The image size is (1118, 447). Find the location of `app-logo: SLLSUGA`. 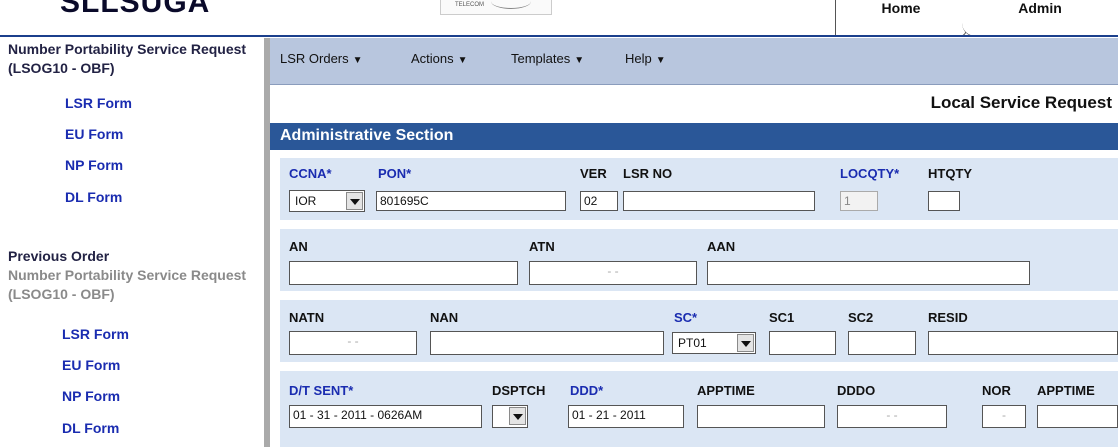

app-logo: SLLSUGA is located at coordinates (135, 9).